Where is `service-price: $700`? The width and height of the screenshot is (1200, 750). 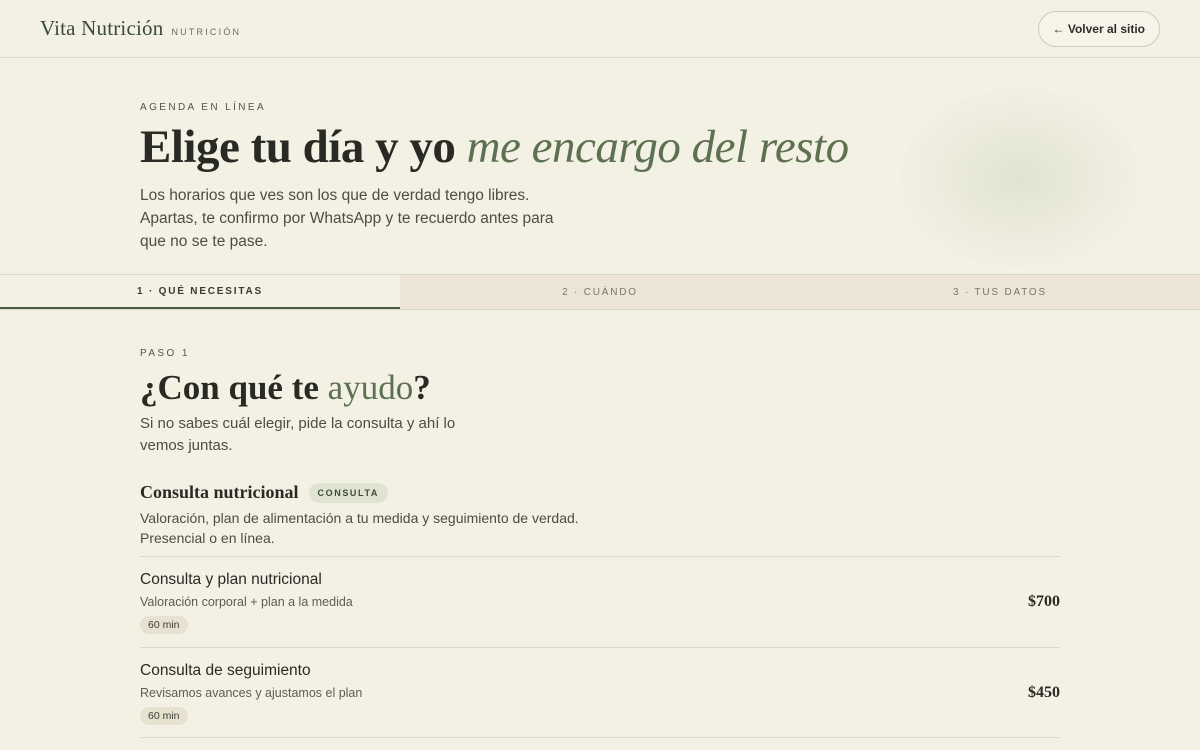 service-price: $700 is located at coordinates (1044, 601).